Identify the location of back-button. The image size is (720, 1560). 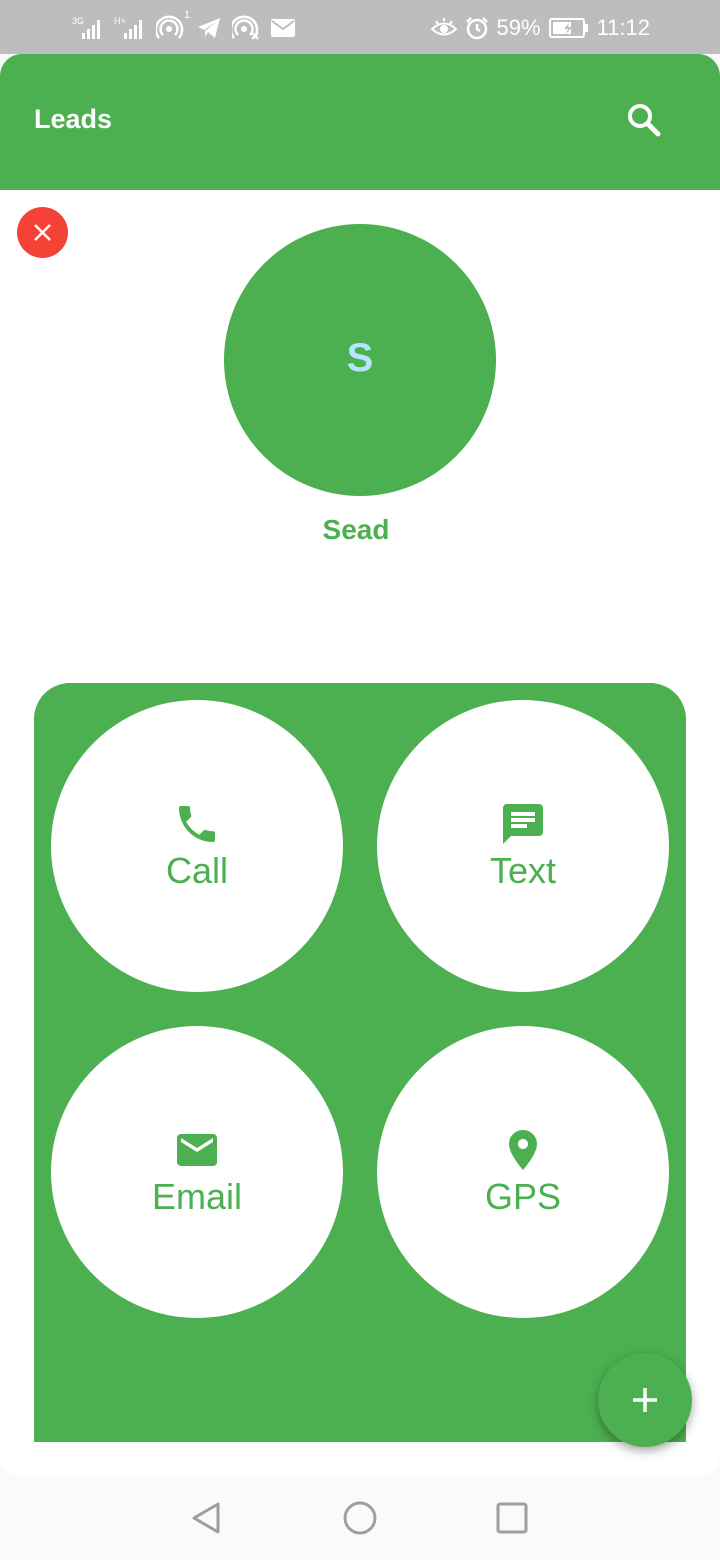
(206, 1518).